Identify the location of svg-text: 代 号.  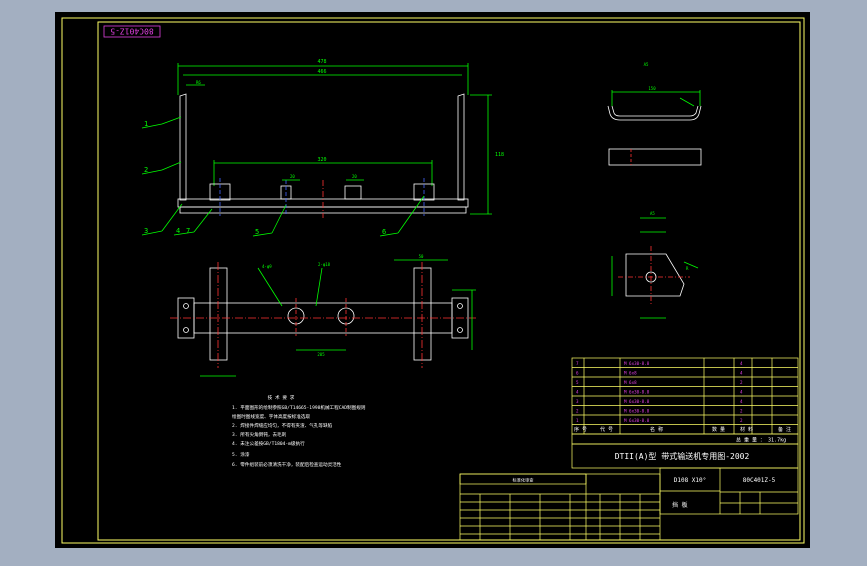
(606, 429).